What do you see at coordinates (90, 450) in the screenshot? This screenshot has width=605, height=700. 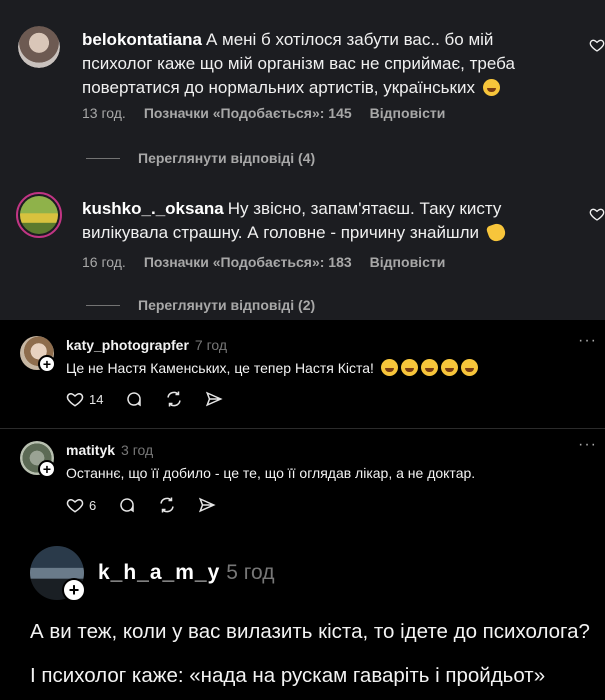 I see `comment-username: matityk` at bounding box center [90, 450].